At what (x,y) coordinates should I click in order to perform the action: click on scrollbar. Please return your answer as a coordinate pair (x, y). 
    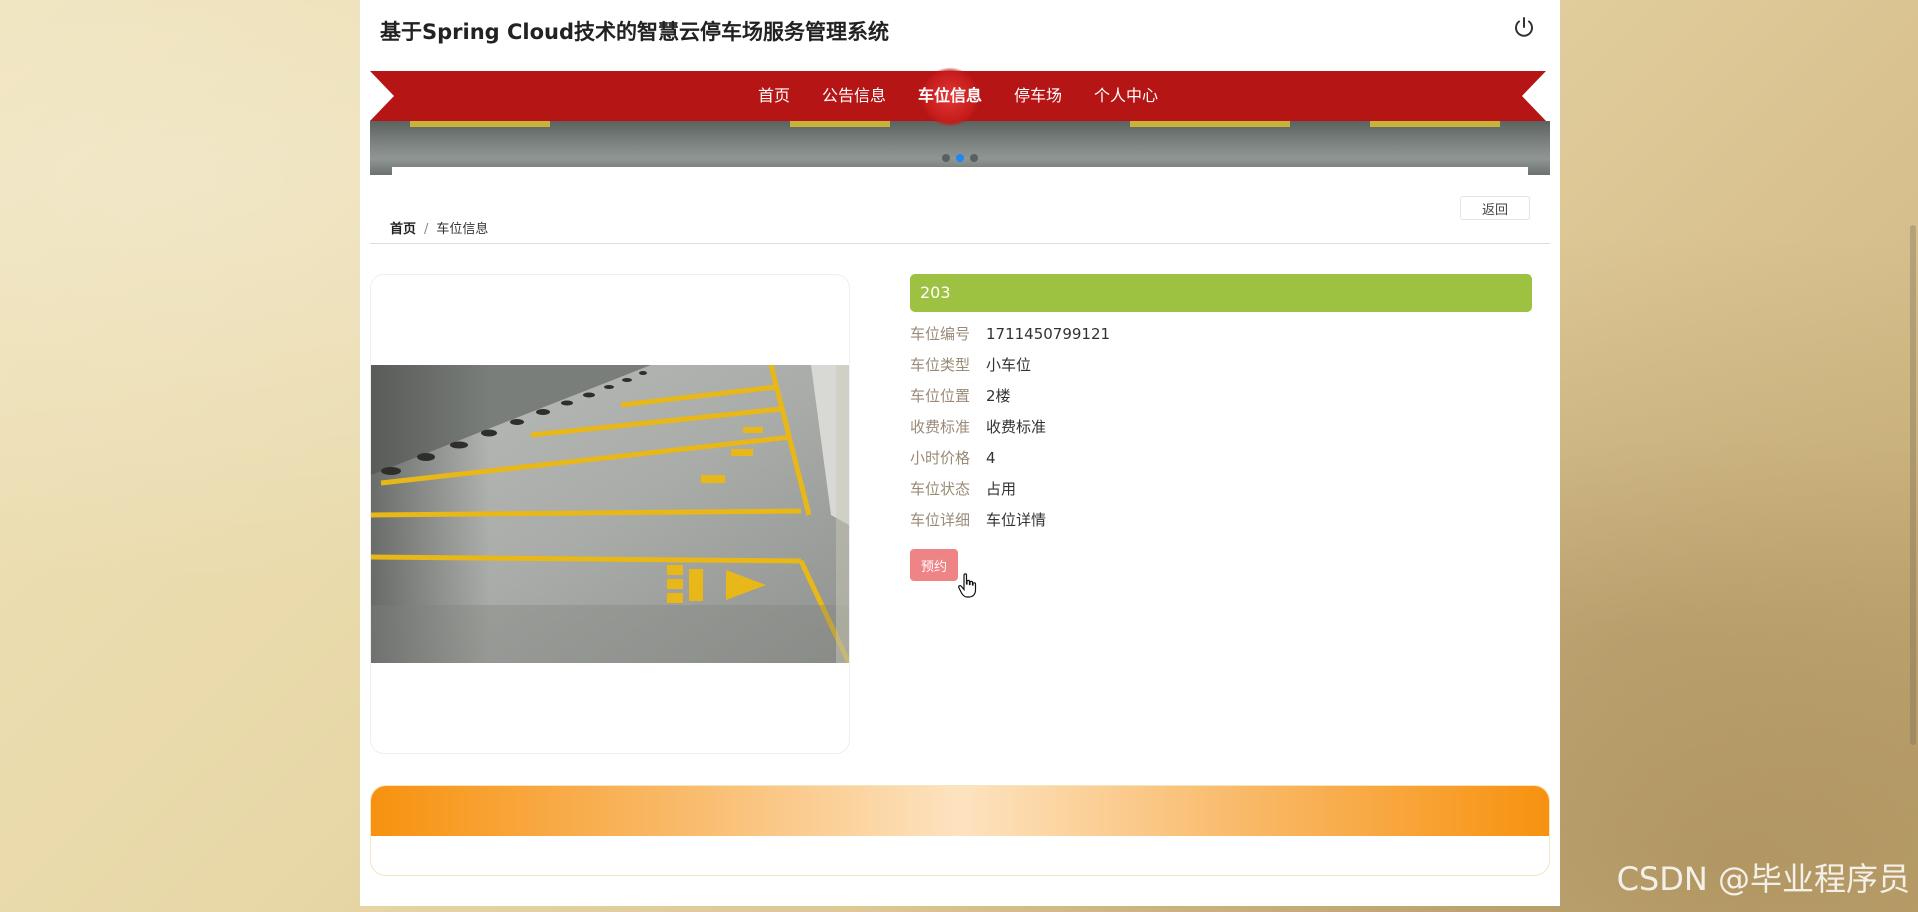
    Looking at the image, I should click on (1912, 456).